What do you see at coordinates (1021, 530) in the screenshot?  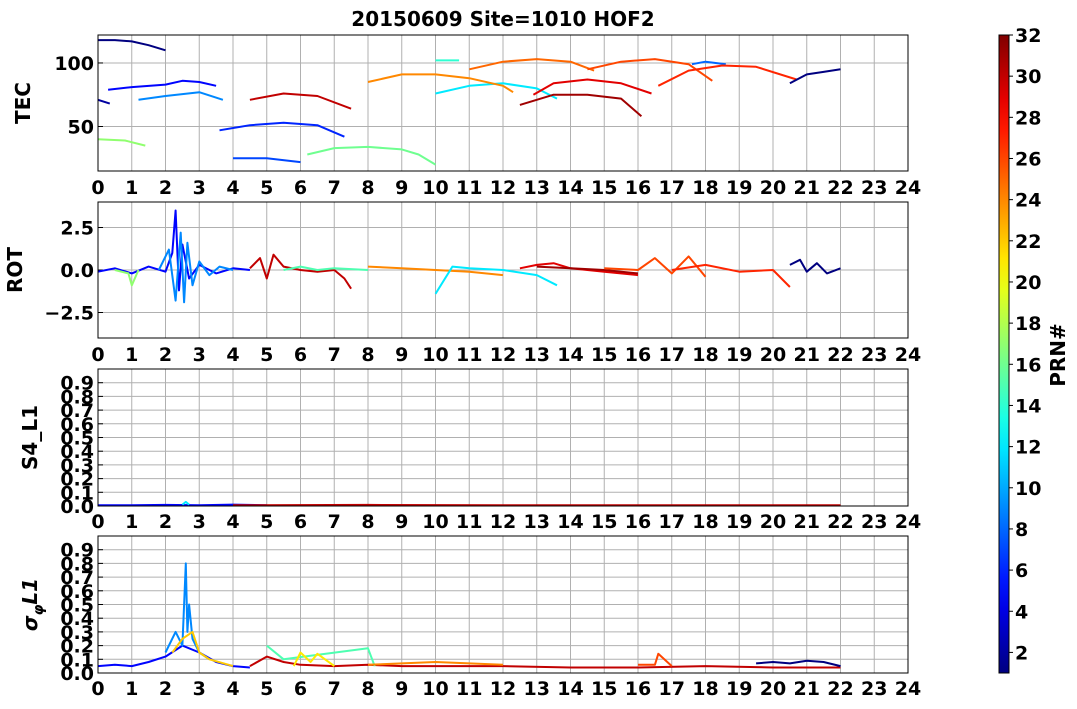 I see `colorbar-tick-label: 8` at bounding box center [1021, 530].